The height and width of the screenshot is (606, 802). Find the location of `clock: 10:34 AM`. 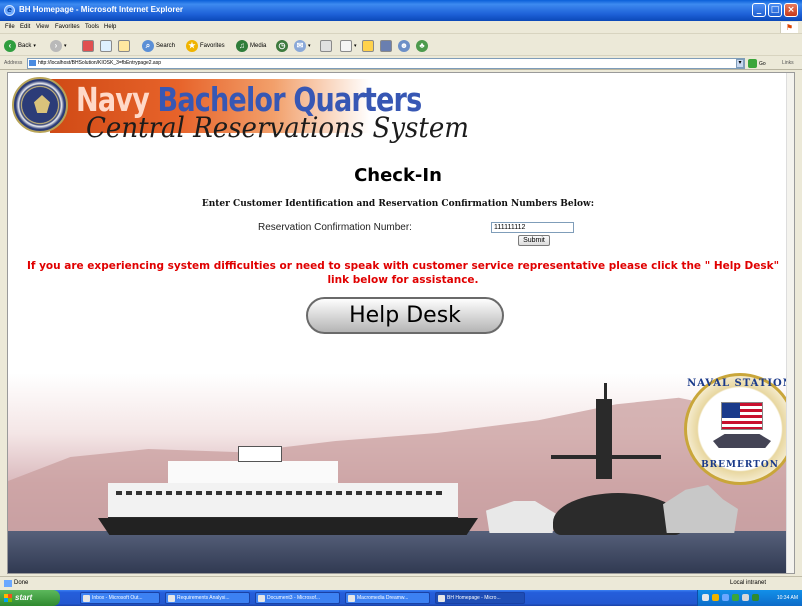

clock: 10:34 AM is located at coordinates (787, 598).